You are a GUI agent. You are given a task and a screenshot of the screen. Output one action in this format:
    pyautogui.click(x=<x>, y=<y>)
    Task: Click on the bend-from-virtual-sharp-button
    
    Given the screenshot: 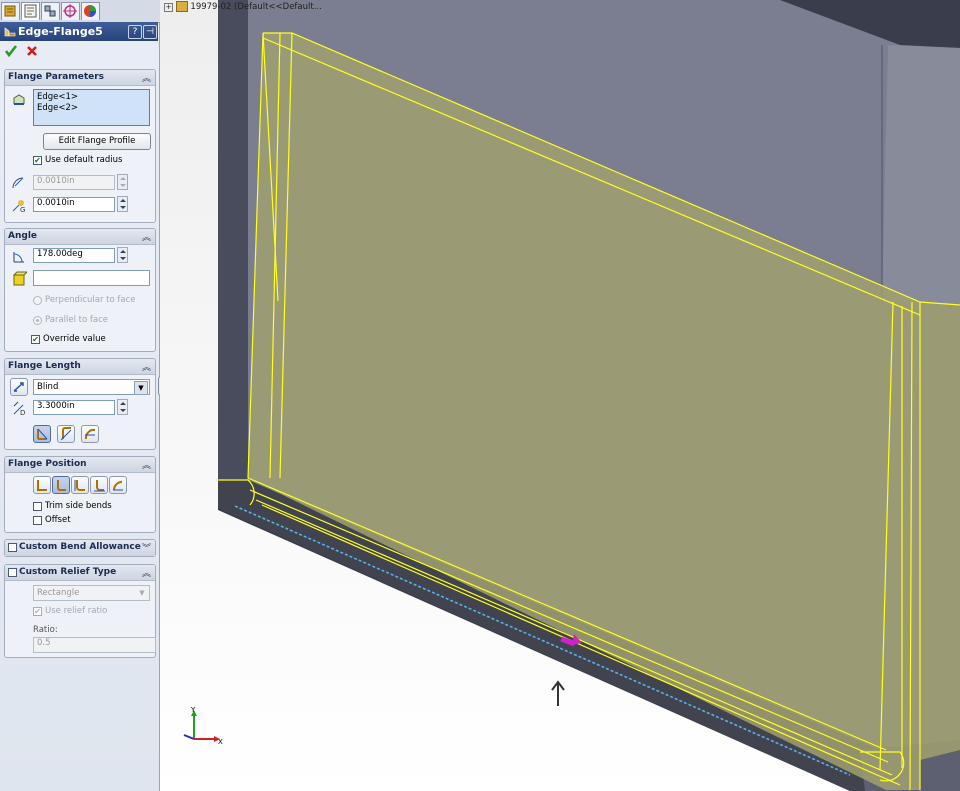 What is the action you would take?
    pyautogui.click(x=99, y=485)
    